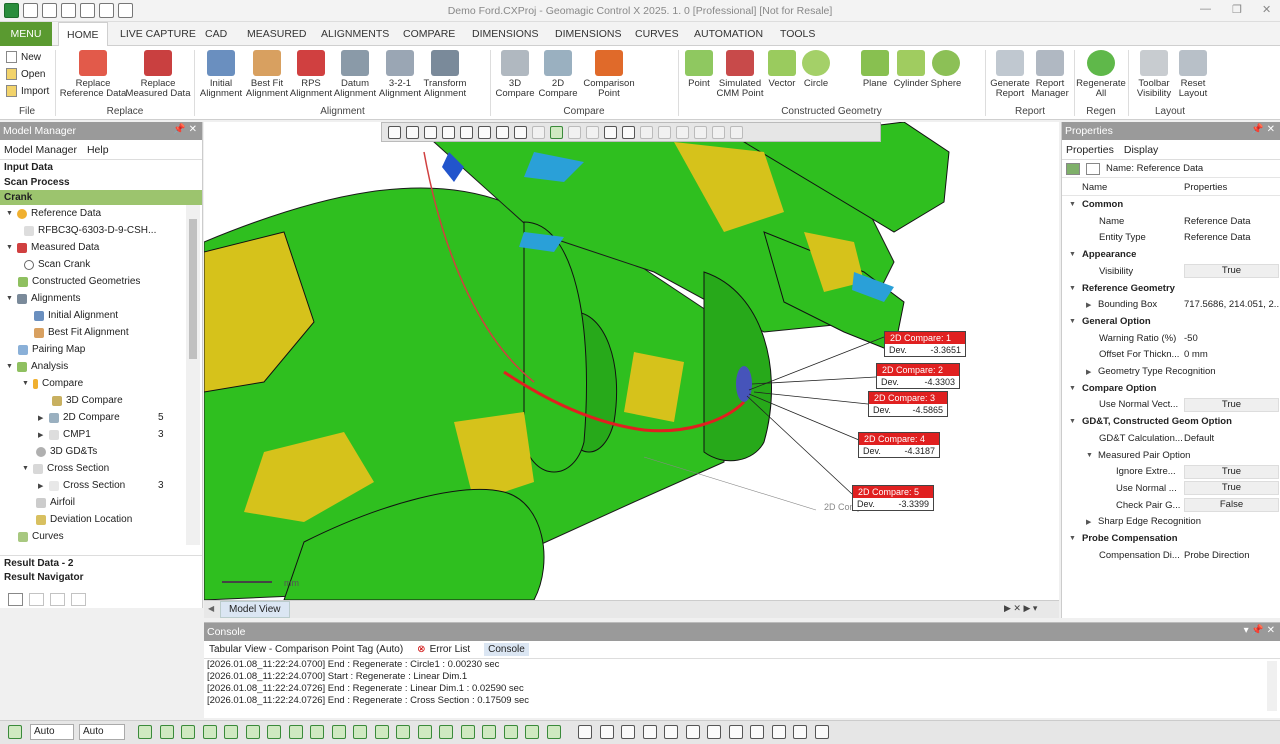 The width and height of the screenshot is (1280, 744). What do you see at coordinates (412, 132) in the screenshot?
I see `view-box-icon` at bounding box center [412, 132].